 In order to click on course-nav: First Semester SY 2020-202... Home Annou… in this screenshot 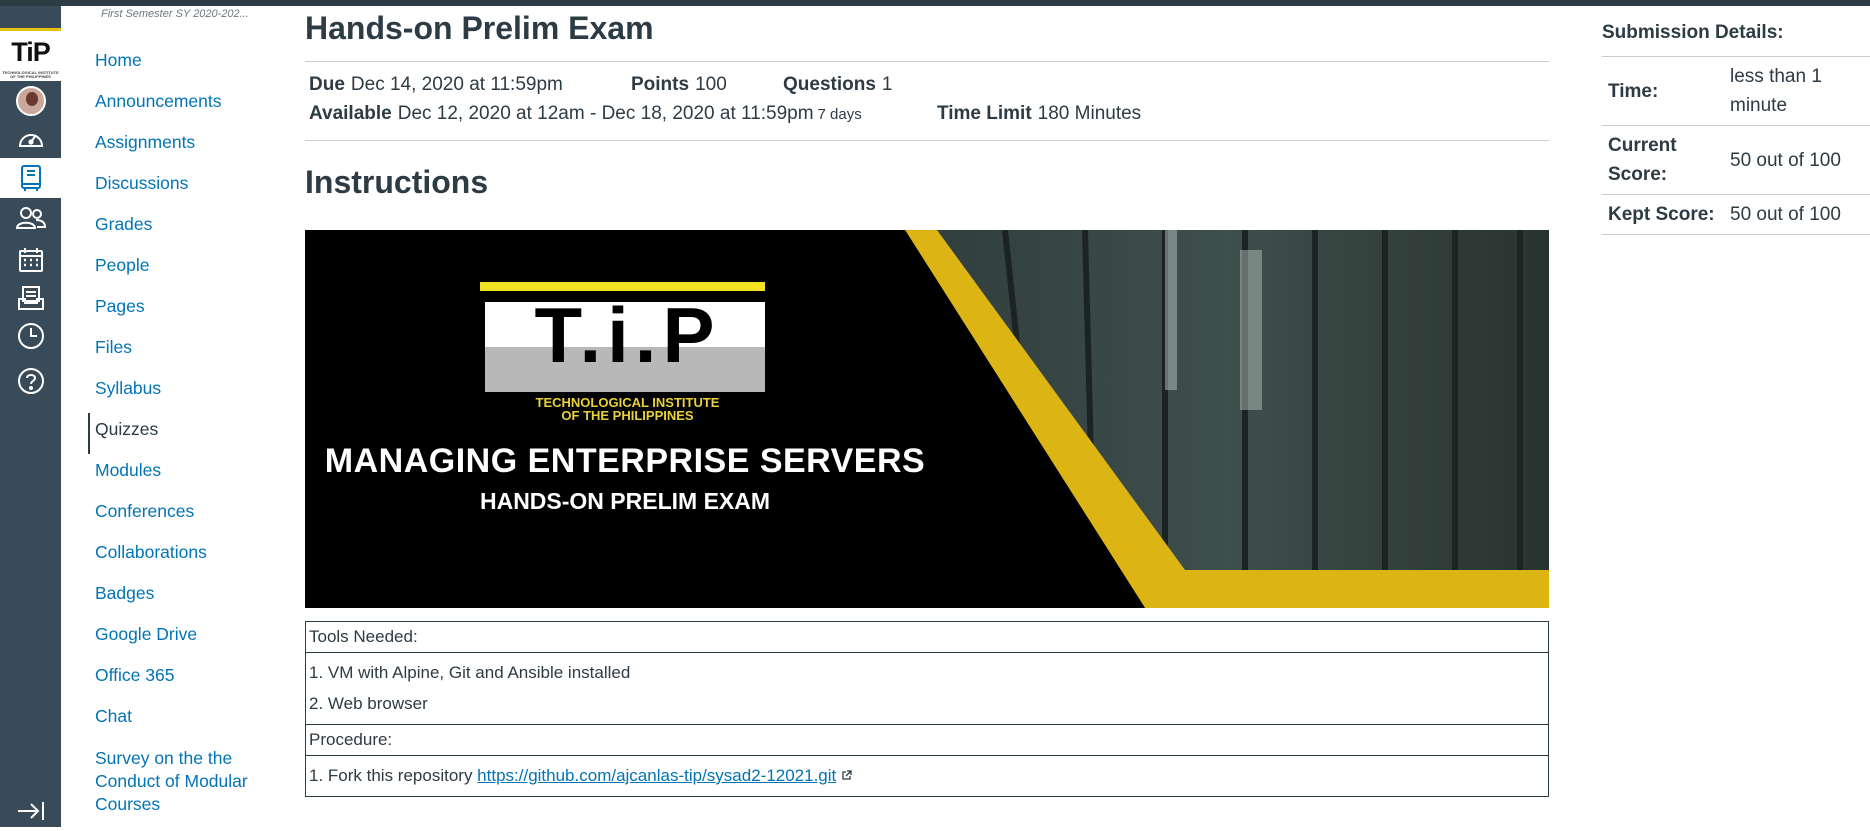, I will do `click(181, 416)`.